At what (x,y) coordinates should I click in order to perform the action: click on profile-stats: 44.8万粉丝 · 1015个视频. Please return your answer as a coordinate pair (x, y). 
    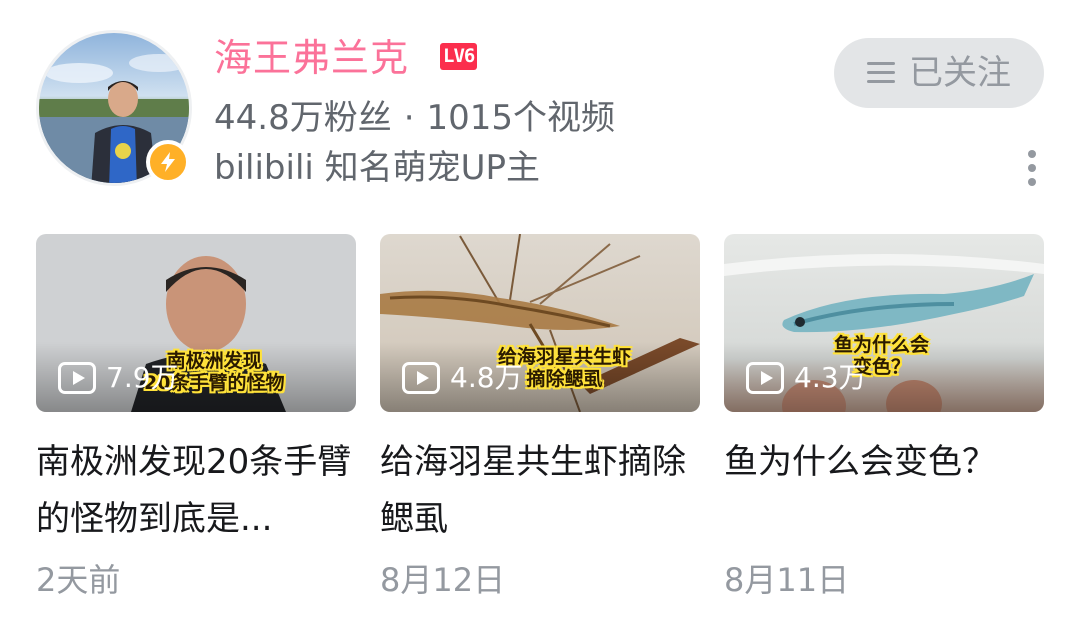
    Looking at the image, I should click on (414, 118).